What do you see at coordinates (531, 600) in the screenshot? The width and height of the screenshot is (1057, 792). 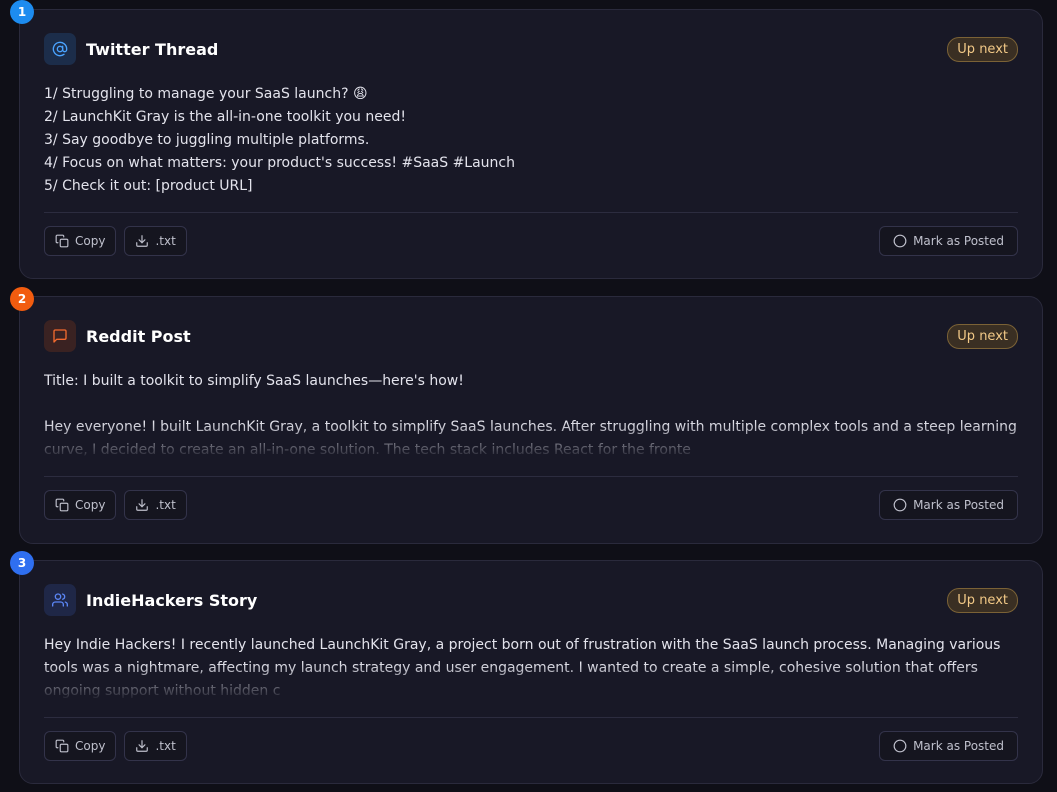 I see `card-header: IndieHackers Story Up next` at bounding box center [531, 600].